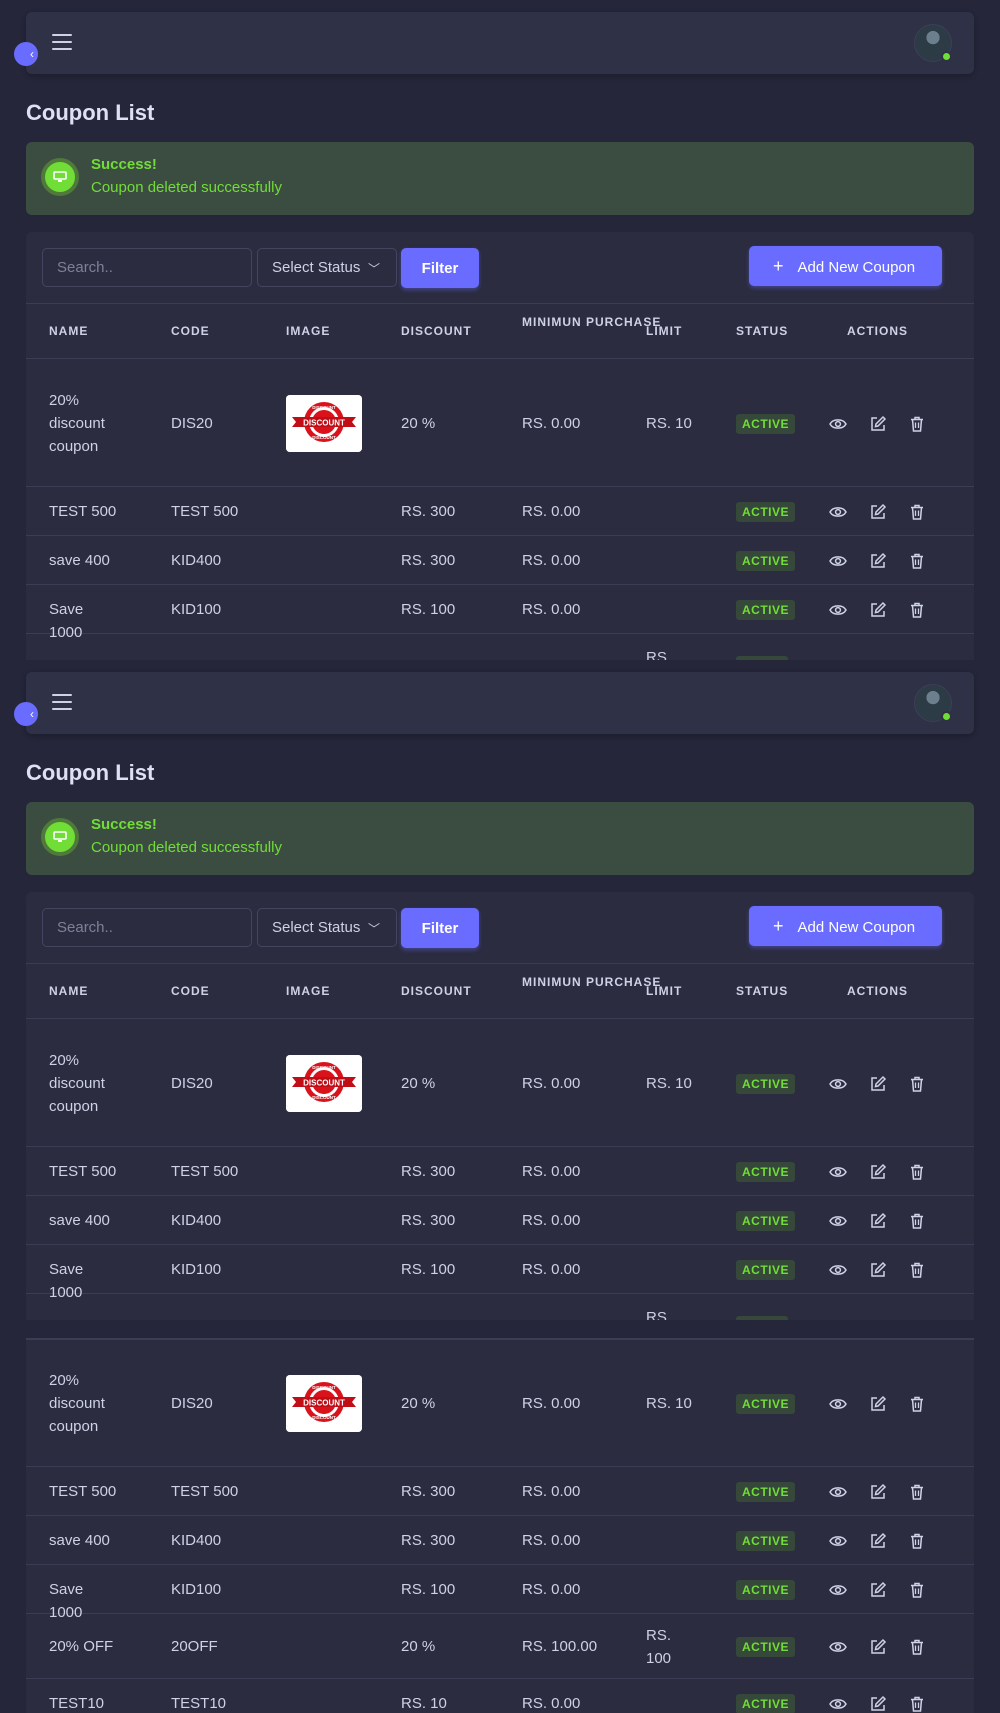 The height and width of the screenshot is (1713, 1000). Describe the element at coordinates (877, 991) in the screenshot. I see `column-header: ACTIONS` at that location.